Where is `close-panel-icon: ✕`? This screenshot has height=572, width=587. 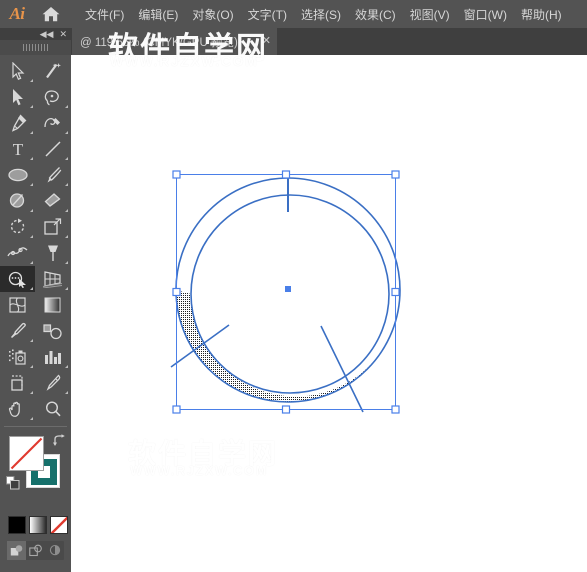
close-panel-icon: ✕ is located at coordinates (64, 33).